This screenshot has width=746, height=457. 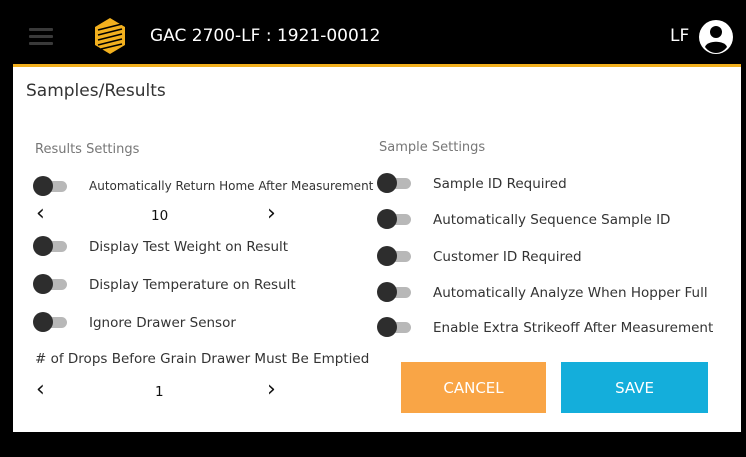 What do you see at coordinates (192, 285) in the screenshot?
I see `display-temperature-label: Display Temperature on Result` at bounding box center [192, 285].